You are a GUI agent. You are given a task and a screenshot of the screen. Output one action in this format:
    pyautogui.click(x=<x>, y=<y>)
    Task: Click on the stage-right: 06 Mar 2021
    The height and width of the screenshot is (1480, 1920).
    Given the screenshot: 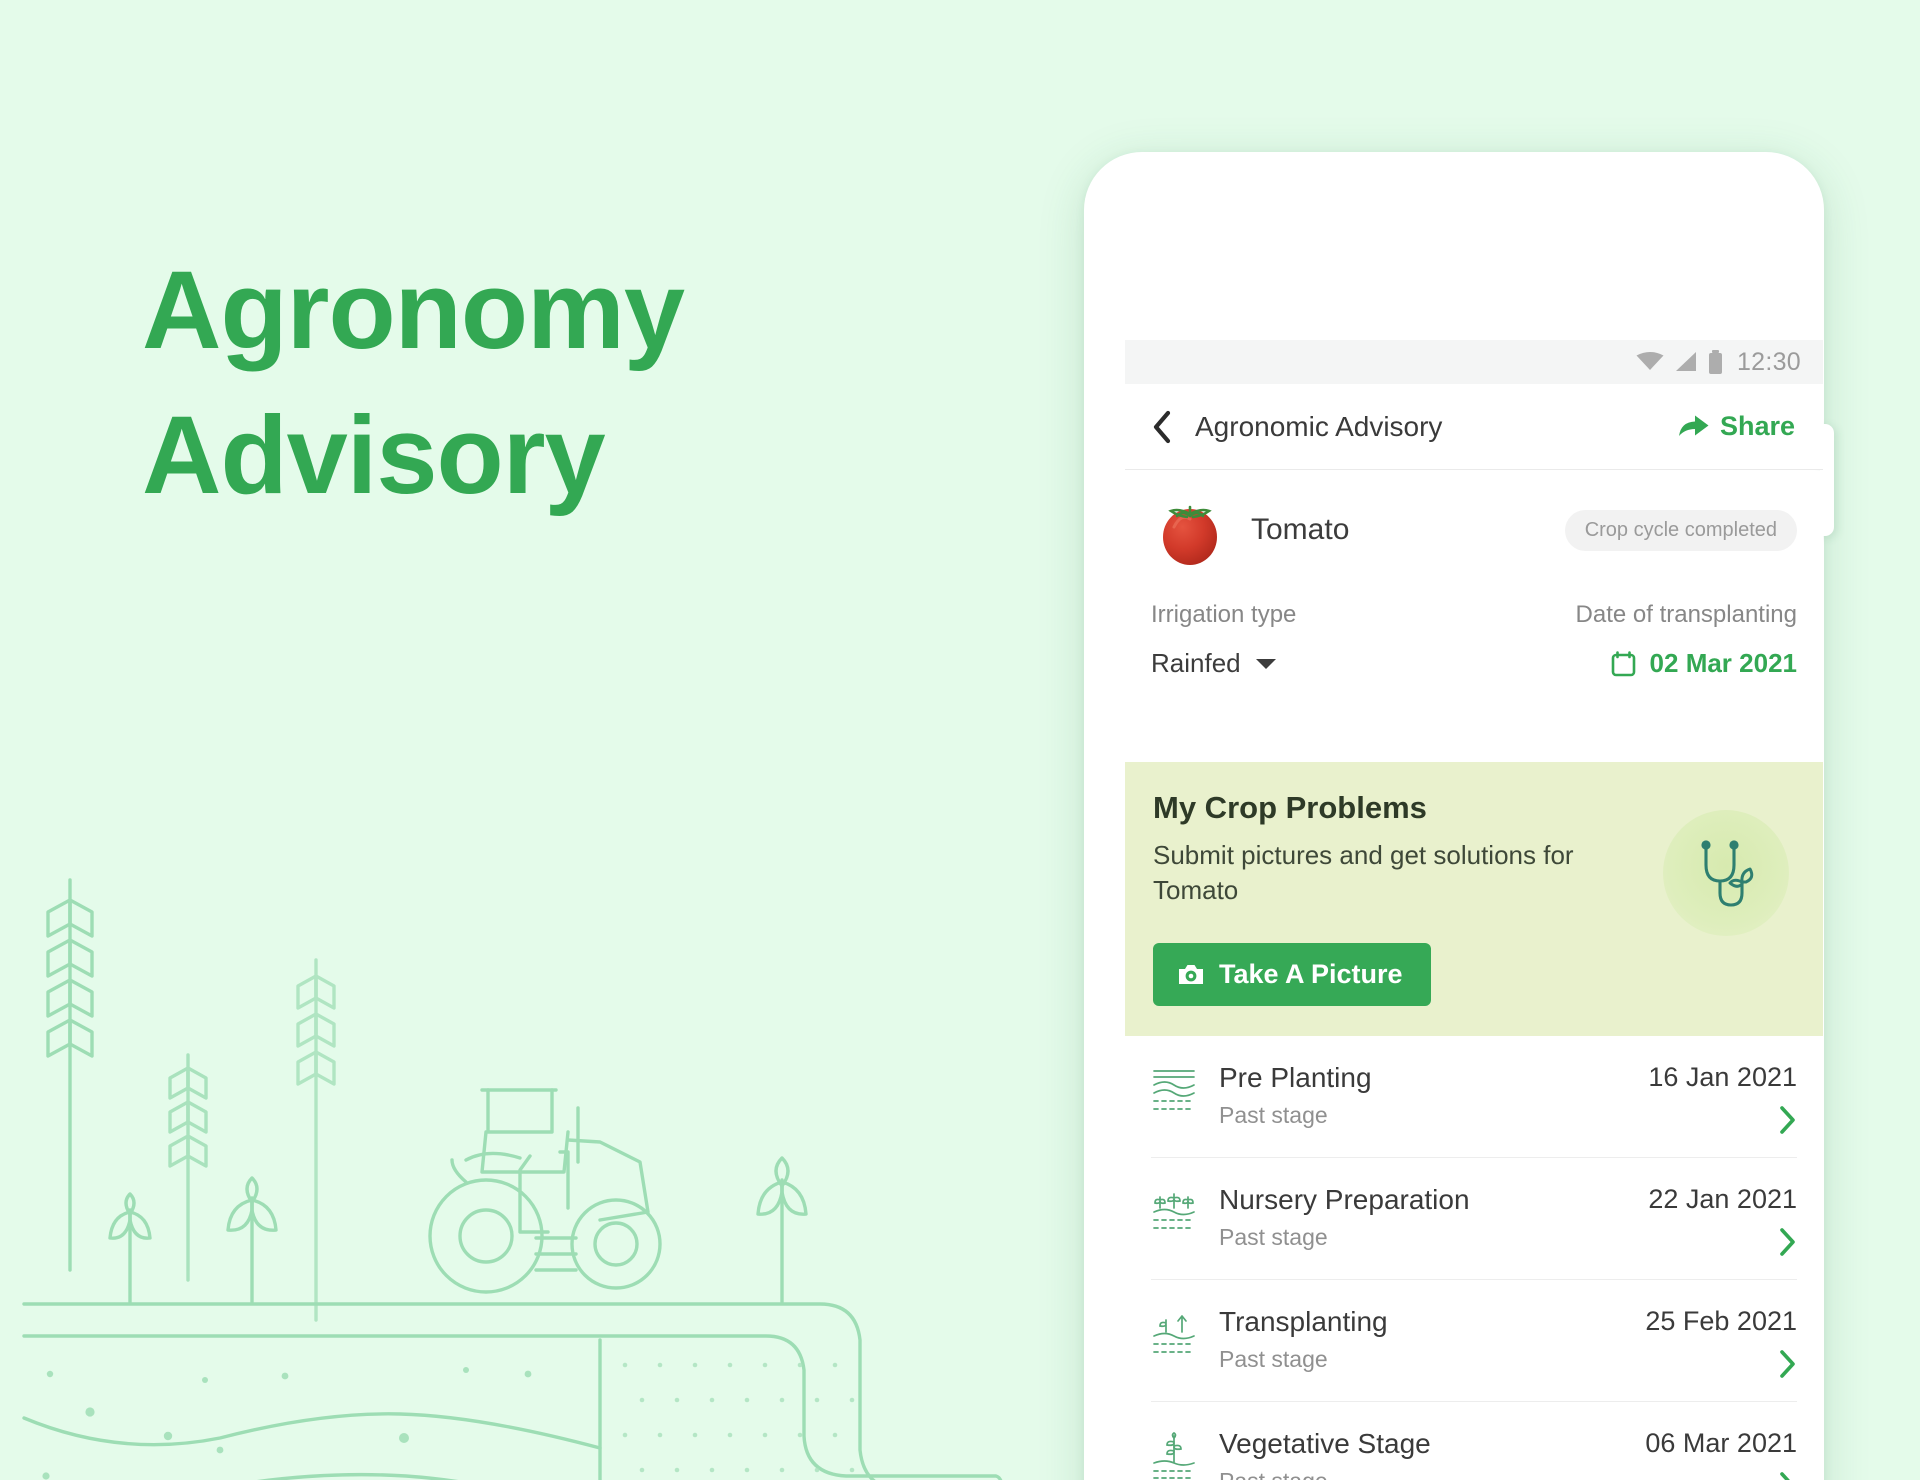 What is the action you would take?
    pyautogui.click(x=1721, y=1454)
    